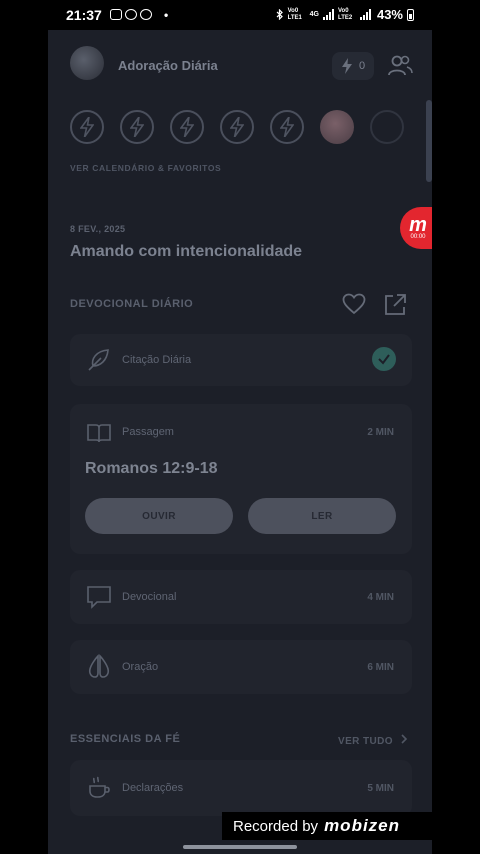  Describe the element at coordinates (389, 14) in the screenshot. I see `battery-percent: 43%` at that location.